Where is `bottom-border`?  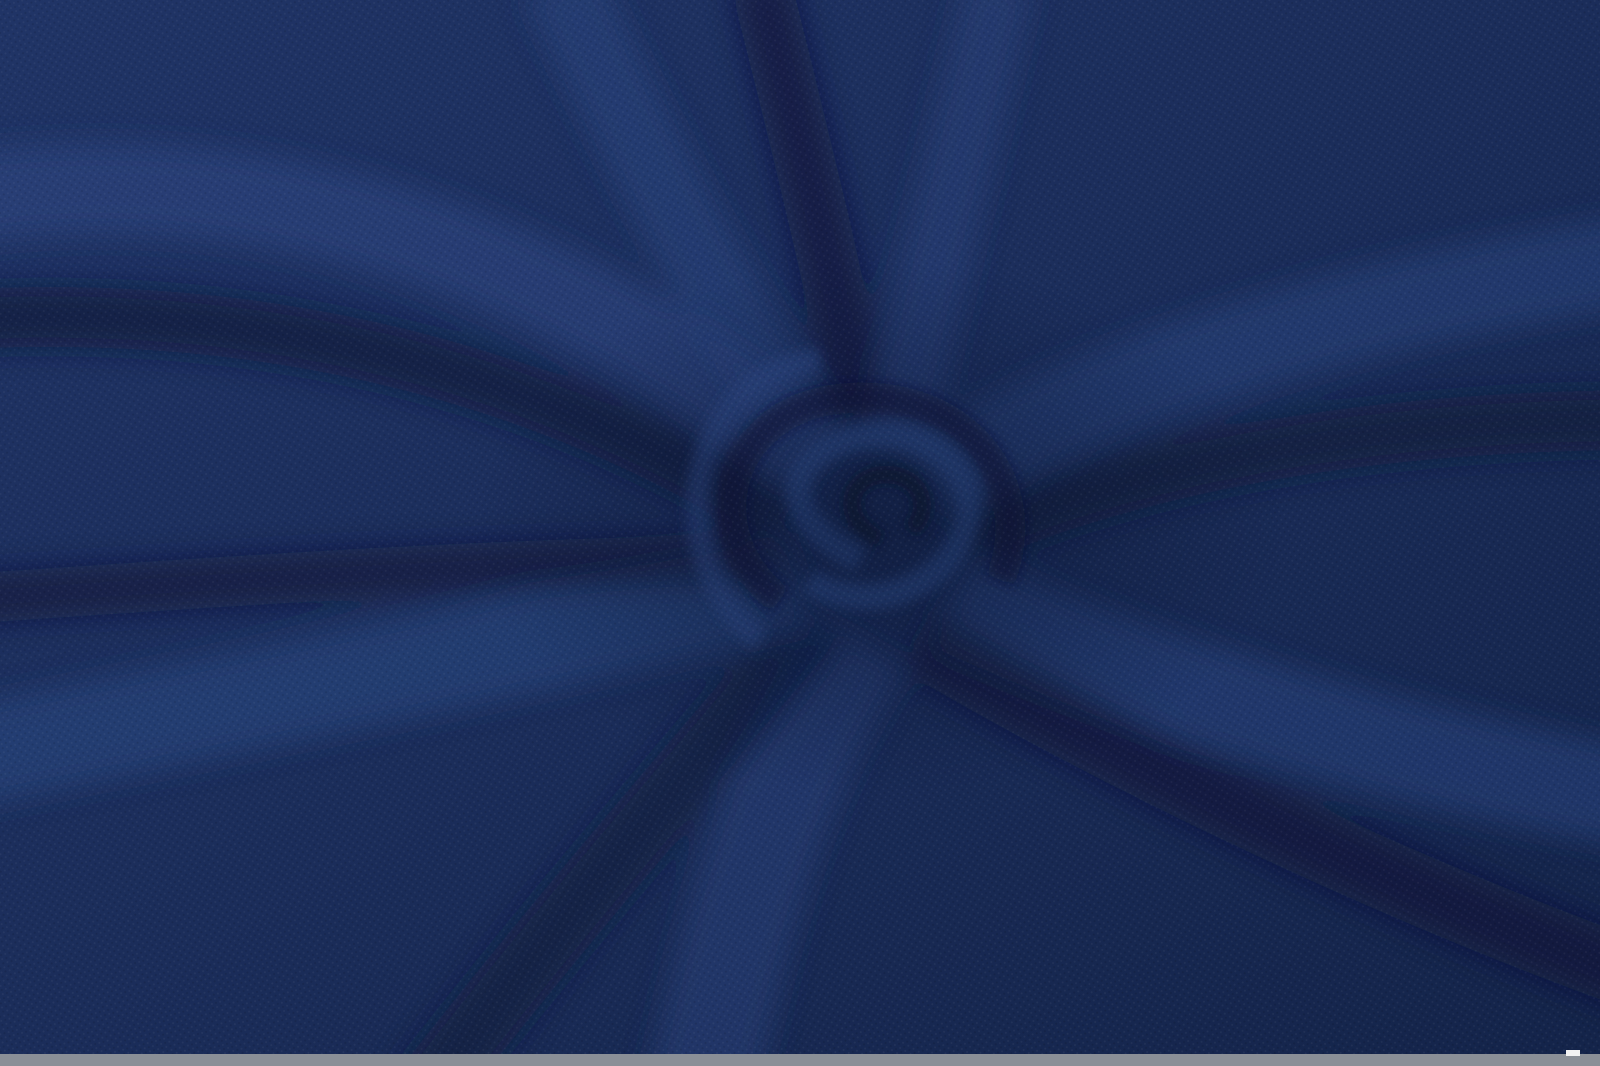
bottom-border is located at coordinates (800, 1060).